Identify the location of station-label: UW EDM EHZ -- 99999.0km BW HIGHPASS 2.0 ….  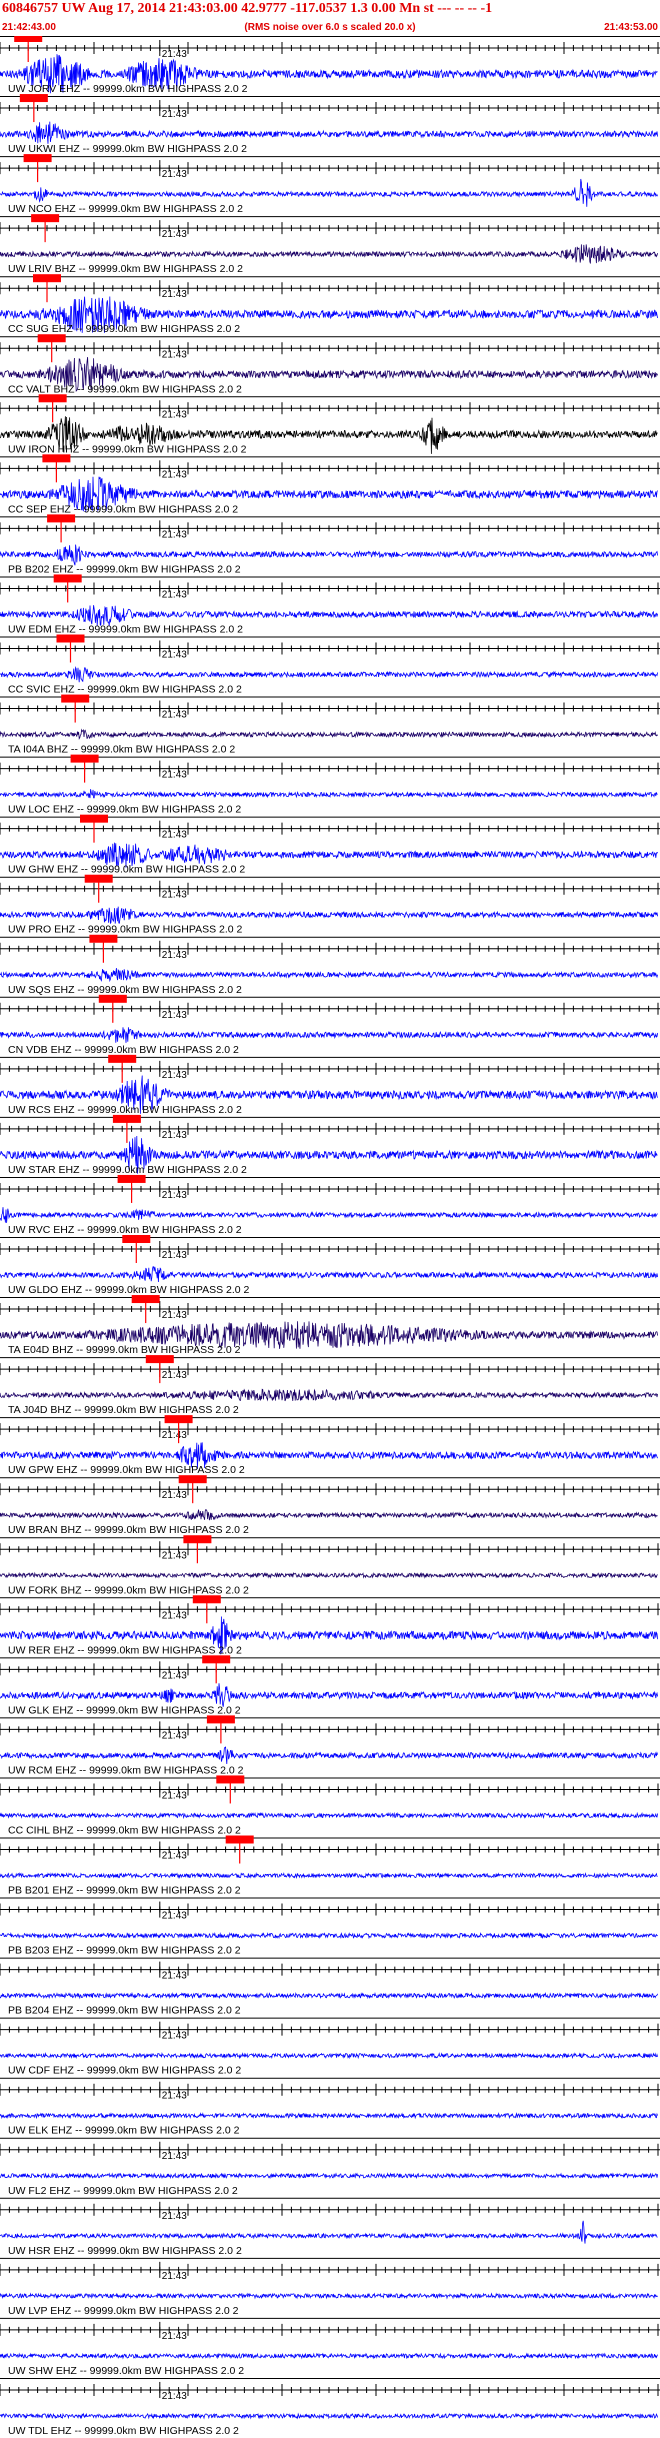
(125, 629).